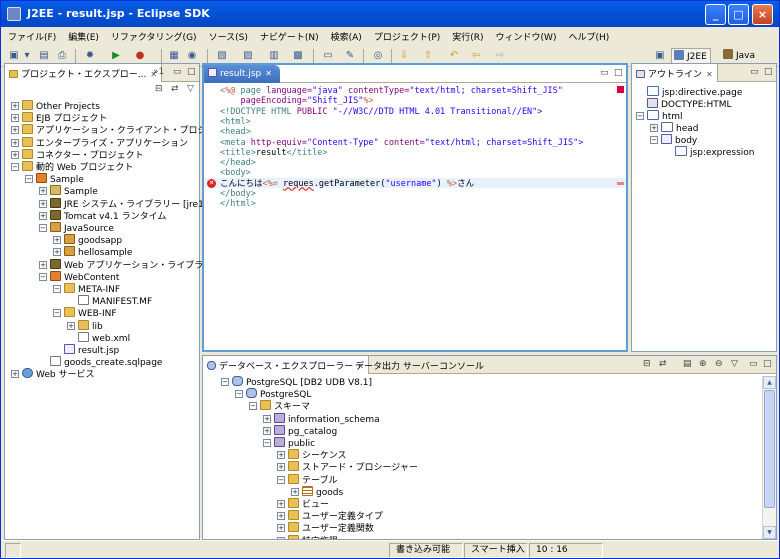 The height and width of the screenshot is (559, 780). What do you see at coordinates (321, 418) in the screenshot?
I see `tree-item: + information_schema` at bounding box center [321, 418].